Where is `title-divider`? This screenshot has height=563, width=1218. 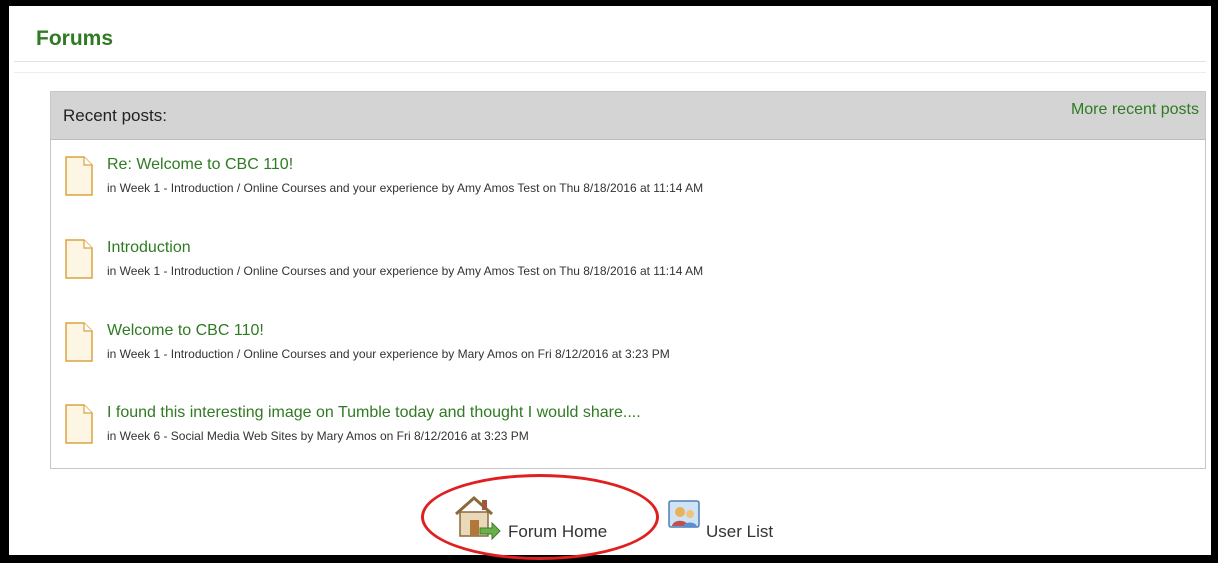 title-divider is located at coordinates (610, 61).